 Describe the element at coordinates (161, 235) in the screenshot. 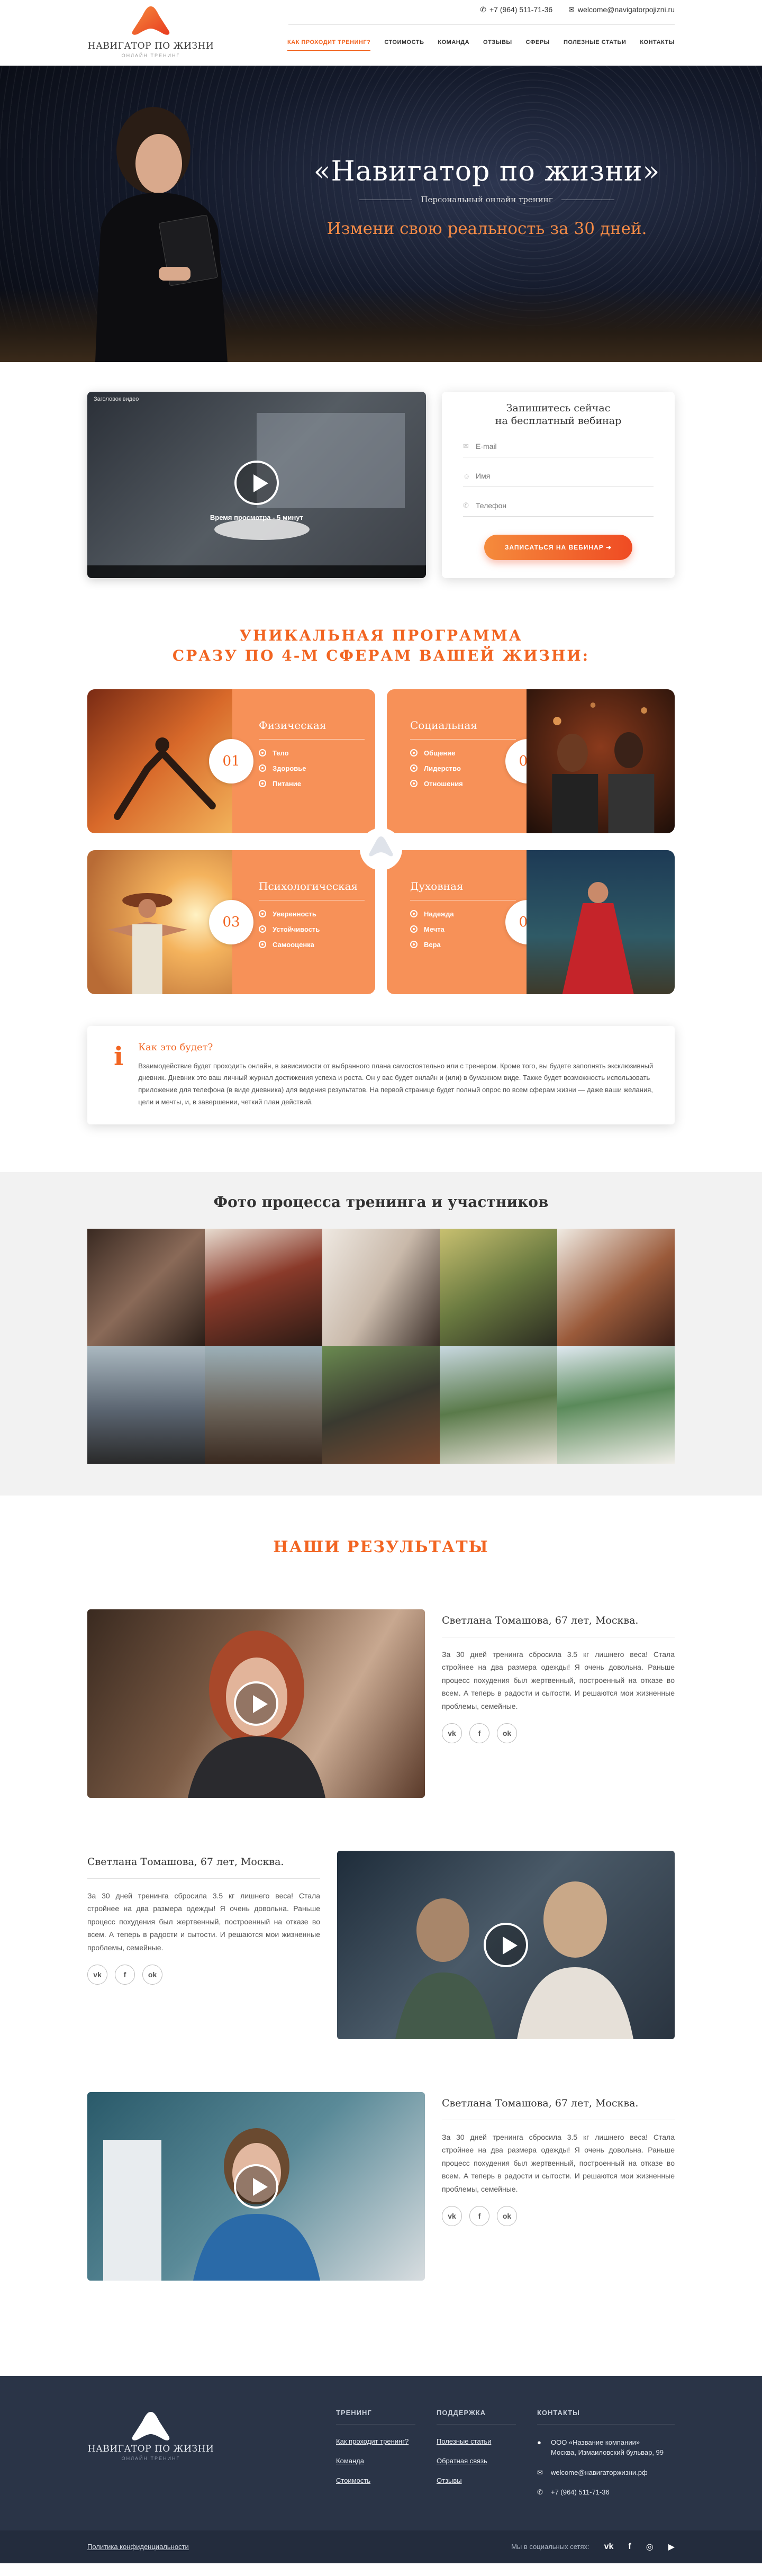

I see `hero-woman-photo` at that location.